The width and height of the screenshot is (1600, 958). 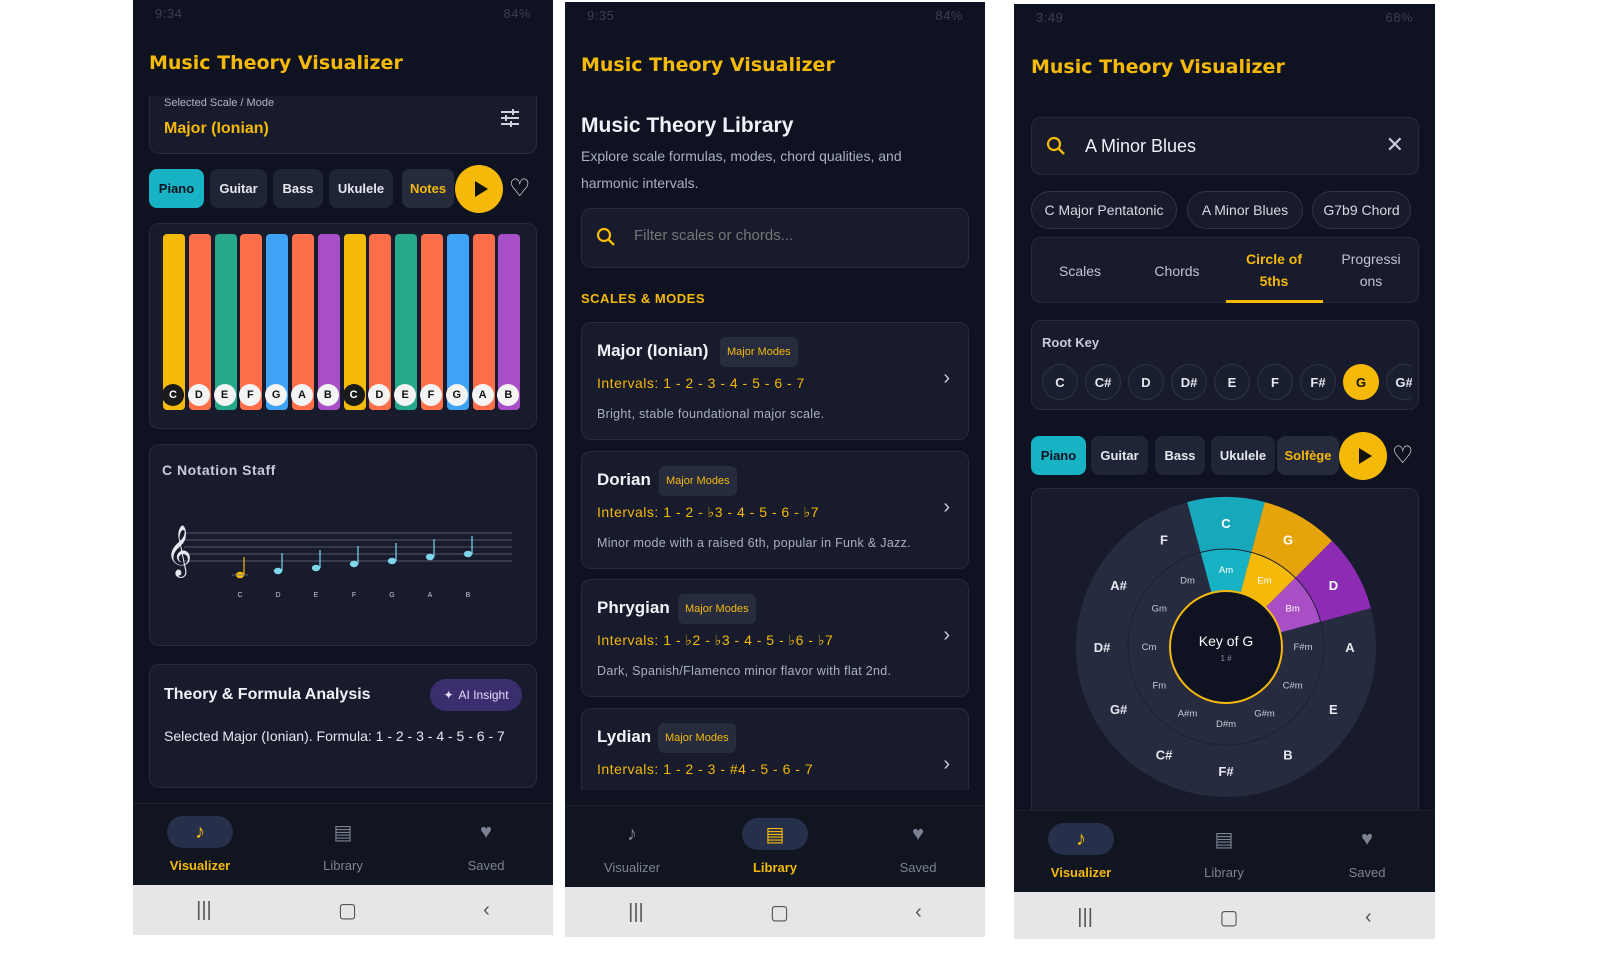 I want to click on major-key-label: C#, so click(x=1164, y=754).